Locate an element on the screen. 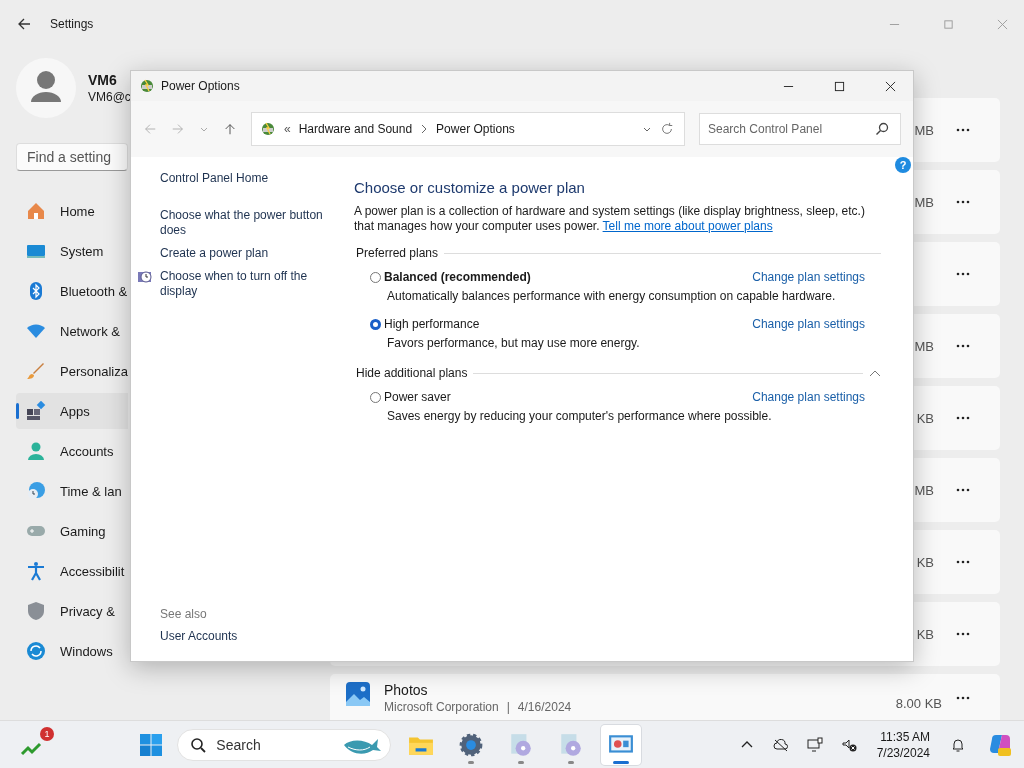 The image size is (1024, 768). nav-item: Bluetooth & is located at coordinates (72, 291).